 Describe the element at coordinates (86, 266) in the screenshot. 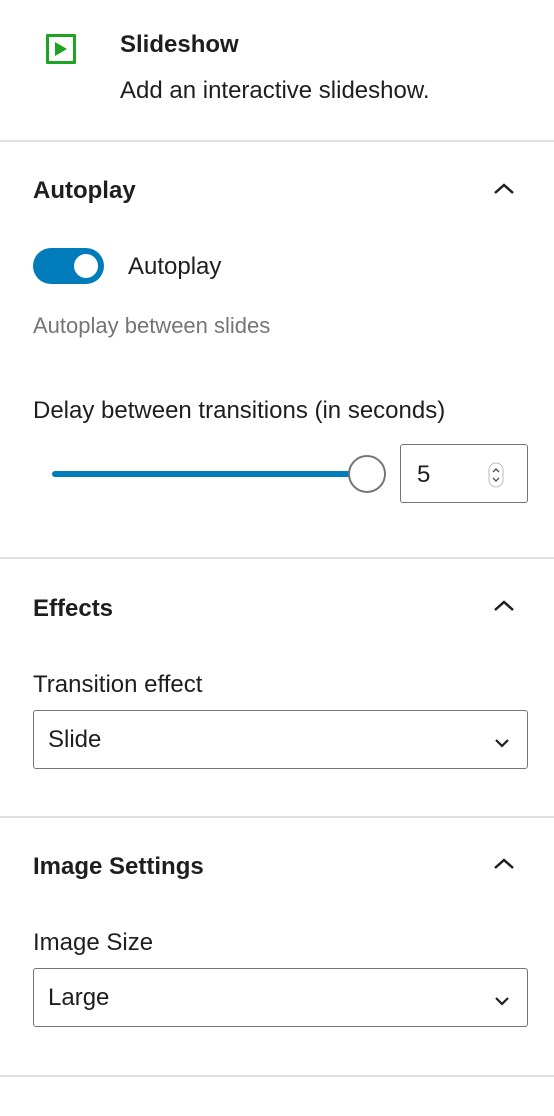

I see `toggle-knob` at that location.